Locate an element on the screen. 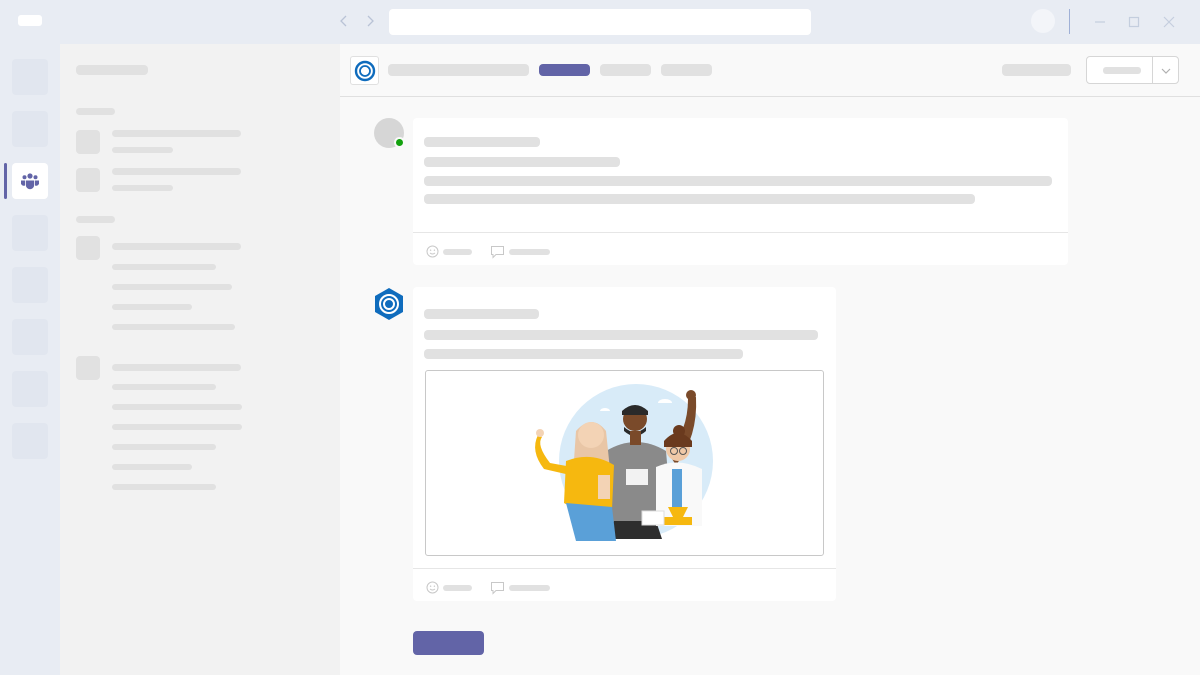  chevron-down-icon is located at coordinates (1166, 71).